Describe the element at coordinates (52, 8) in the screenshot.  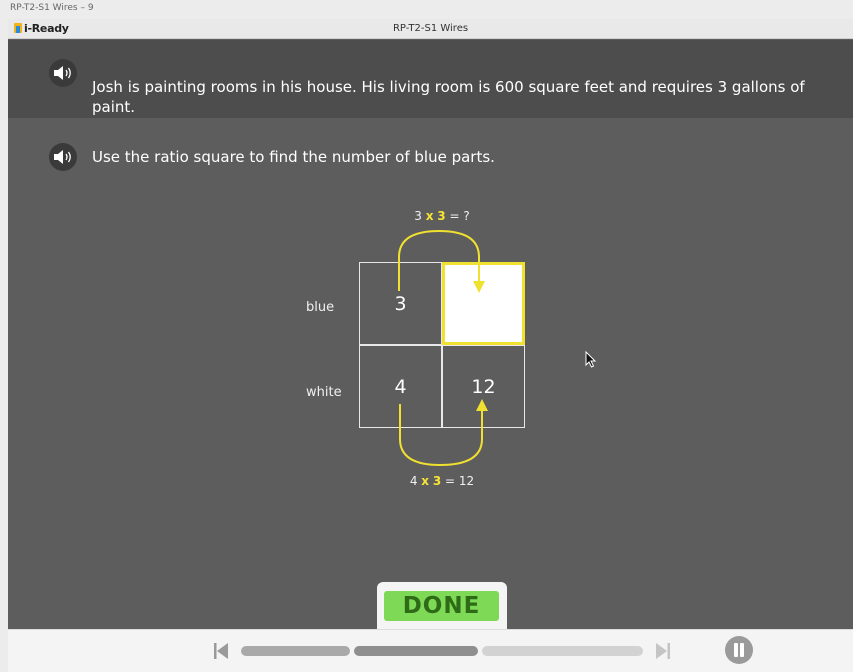
I see `window-title: RP-T2-S1 Wires – 9` at that location.